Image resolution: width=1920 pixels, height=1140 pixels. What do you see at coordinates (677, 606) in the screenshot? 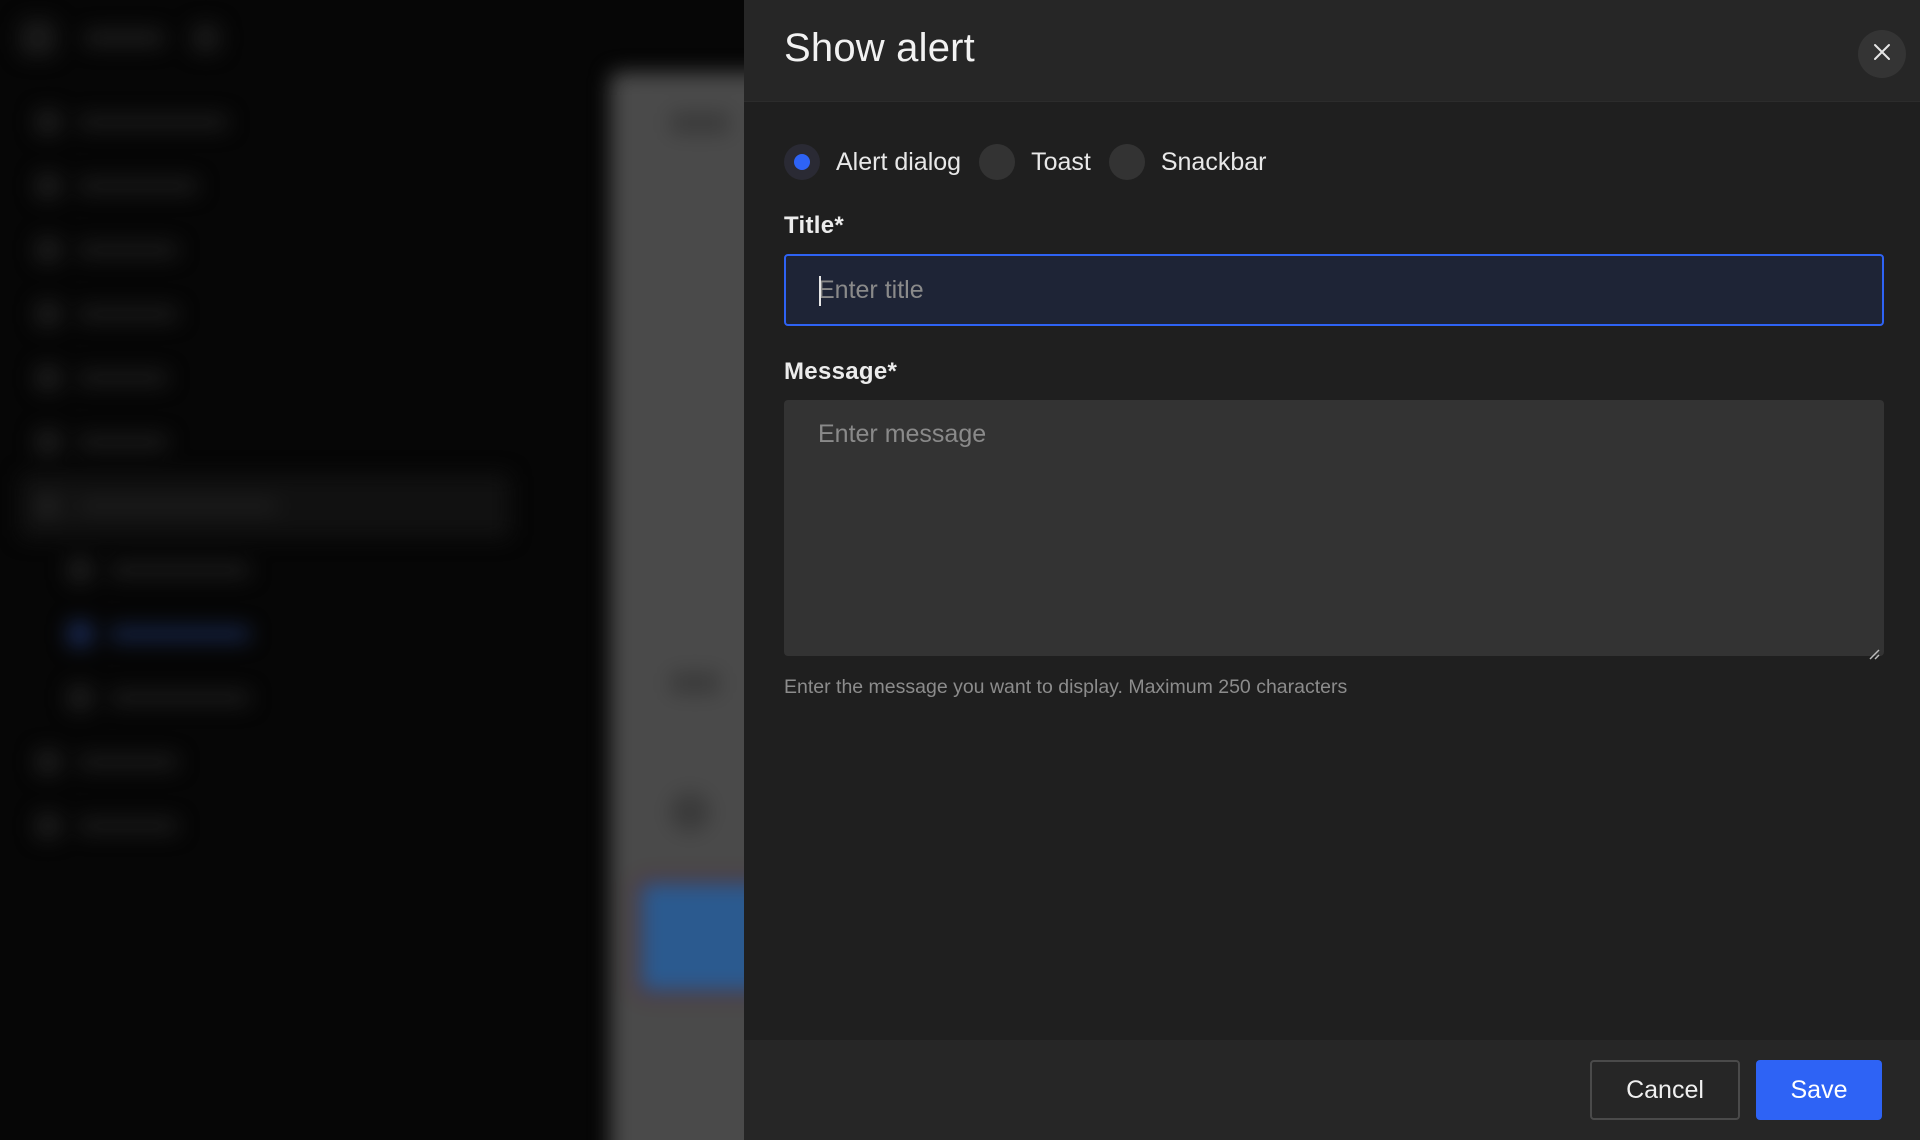
I see `background-canvas` at bounding box center [677, 606].